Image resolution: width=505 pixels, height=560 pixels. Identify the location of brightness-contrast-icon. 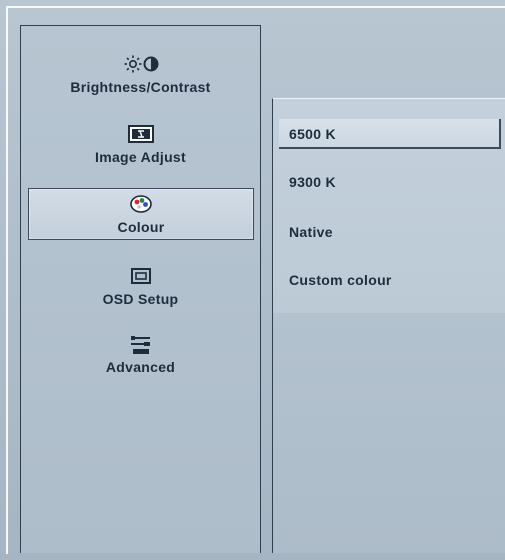
(140, 64).